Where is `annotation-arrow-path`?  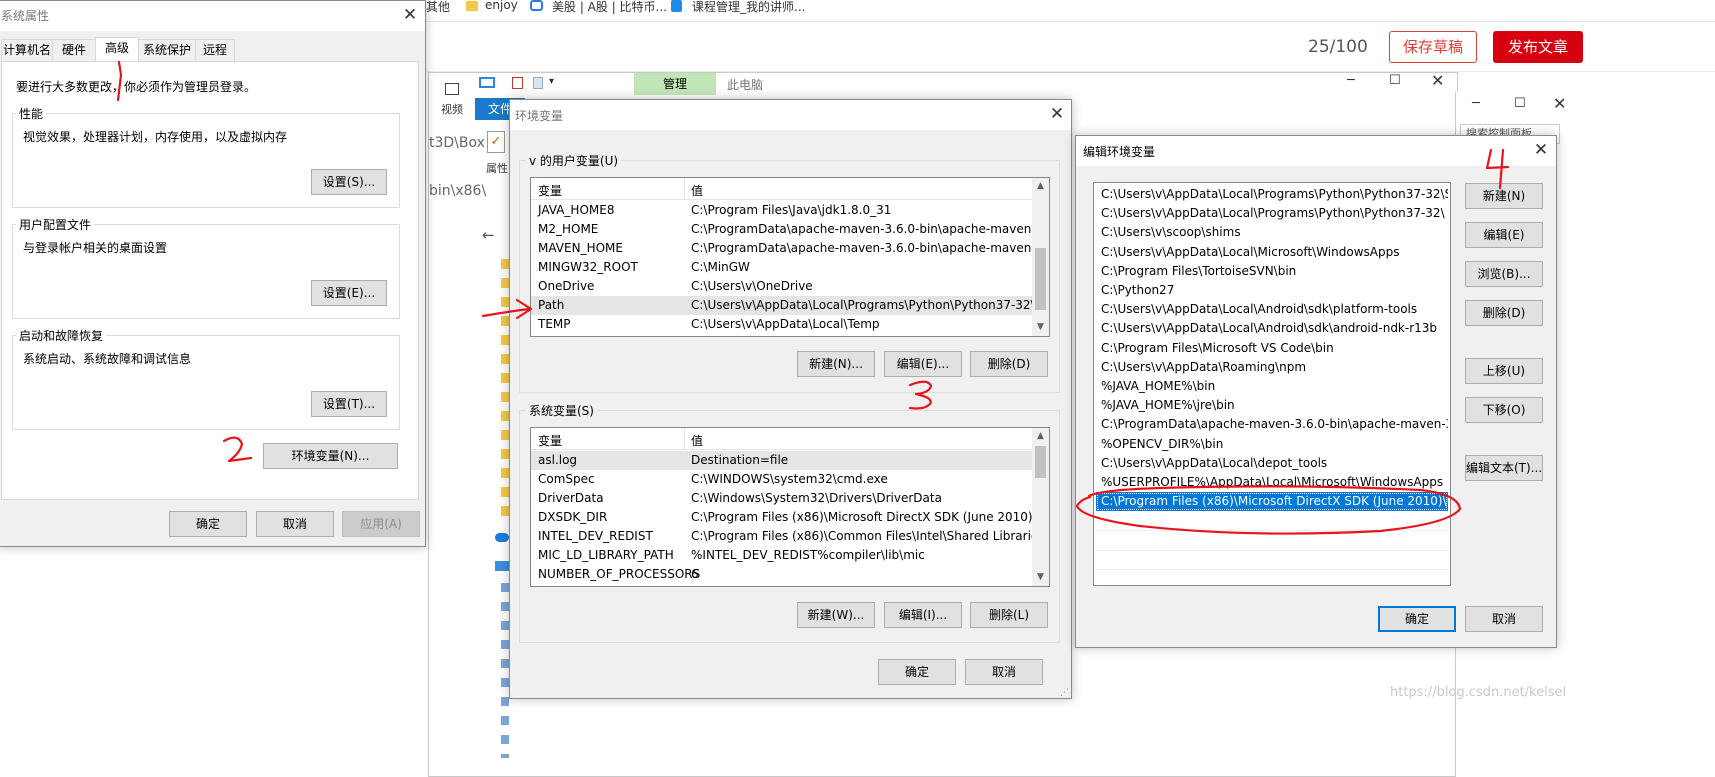
annotation-arrow-path is located at coordinates (507, 309).